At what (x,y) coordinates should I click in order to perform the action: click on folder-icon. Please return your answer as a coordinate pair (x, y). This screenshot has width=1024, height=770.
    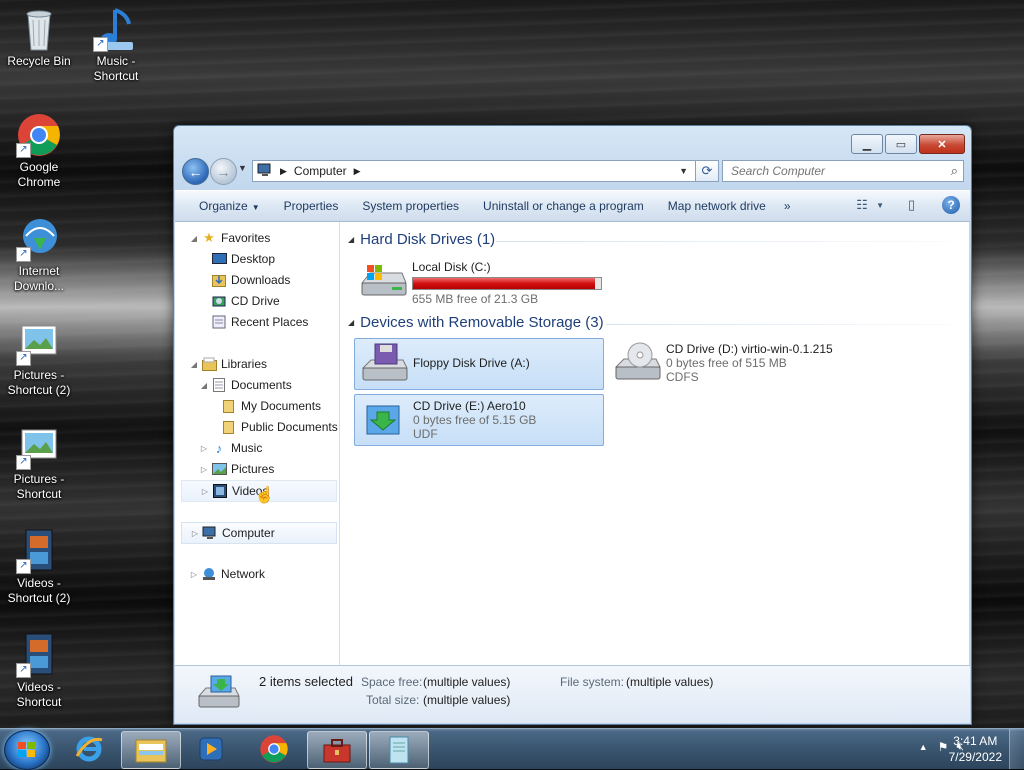
    Looking at the image, I should click on (229, 427).